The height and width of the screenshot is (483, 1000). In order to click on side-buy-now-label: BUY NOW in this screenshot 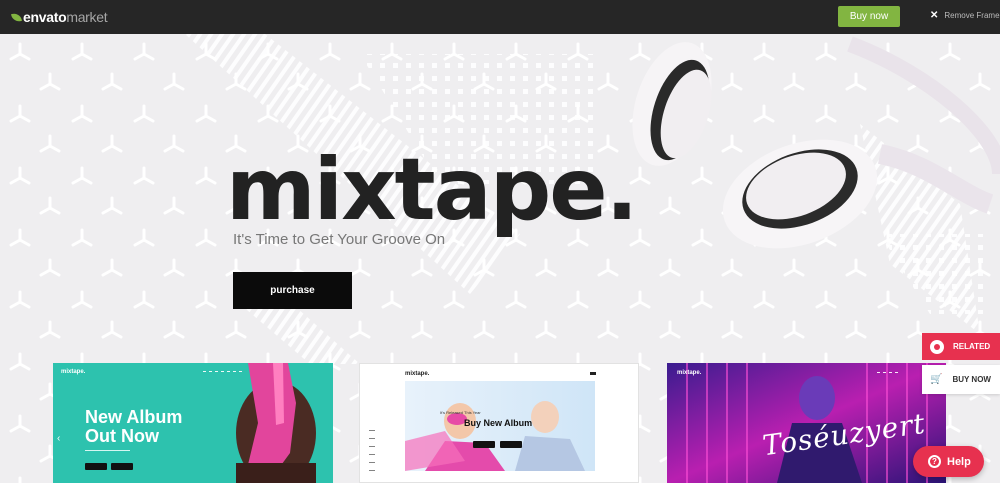, I will do `click(971, 379)`.